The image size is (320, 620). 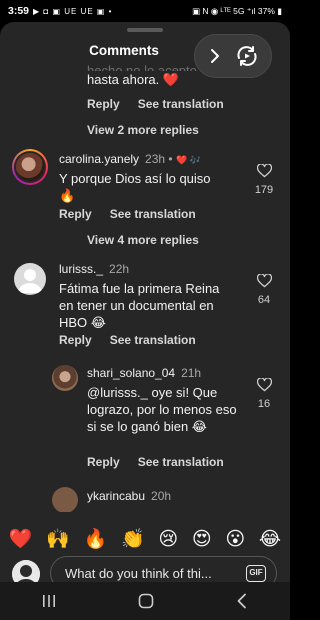 I want to click on reaction-badges: ❤️ 🎶, so click(x=188, y=160).